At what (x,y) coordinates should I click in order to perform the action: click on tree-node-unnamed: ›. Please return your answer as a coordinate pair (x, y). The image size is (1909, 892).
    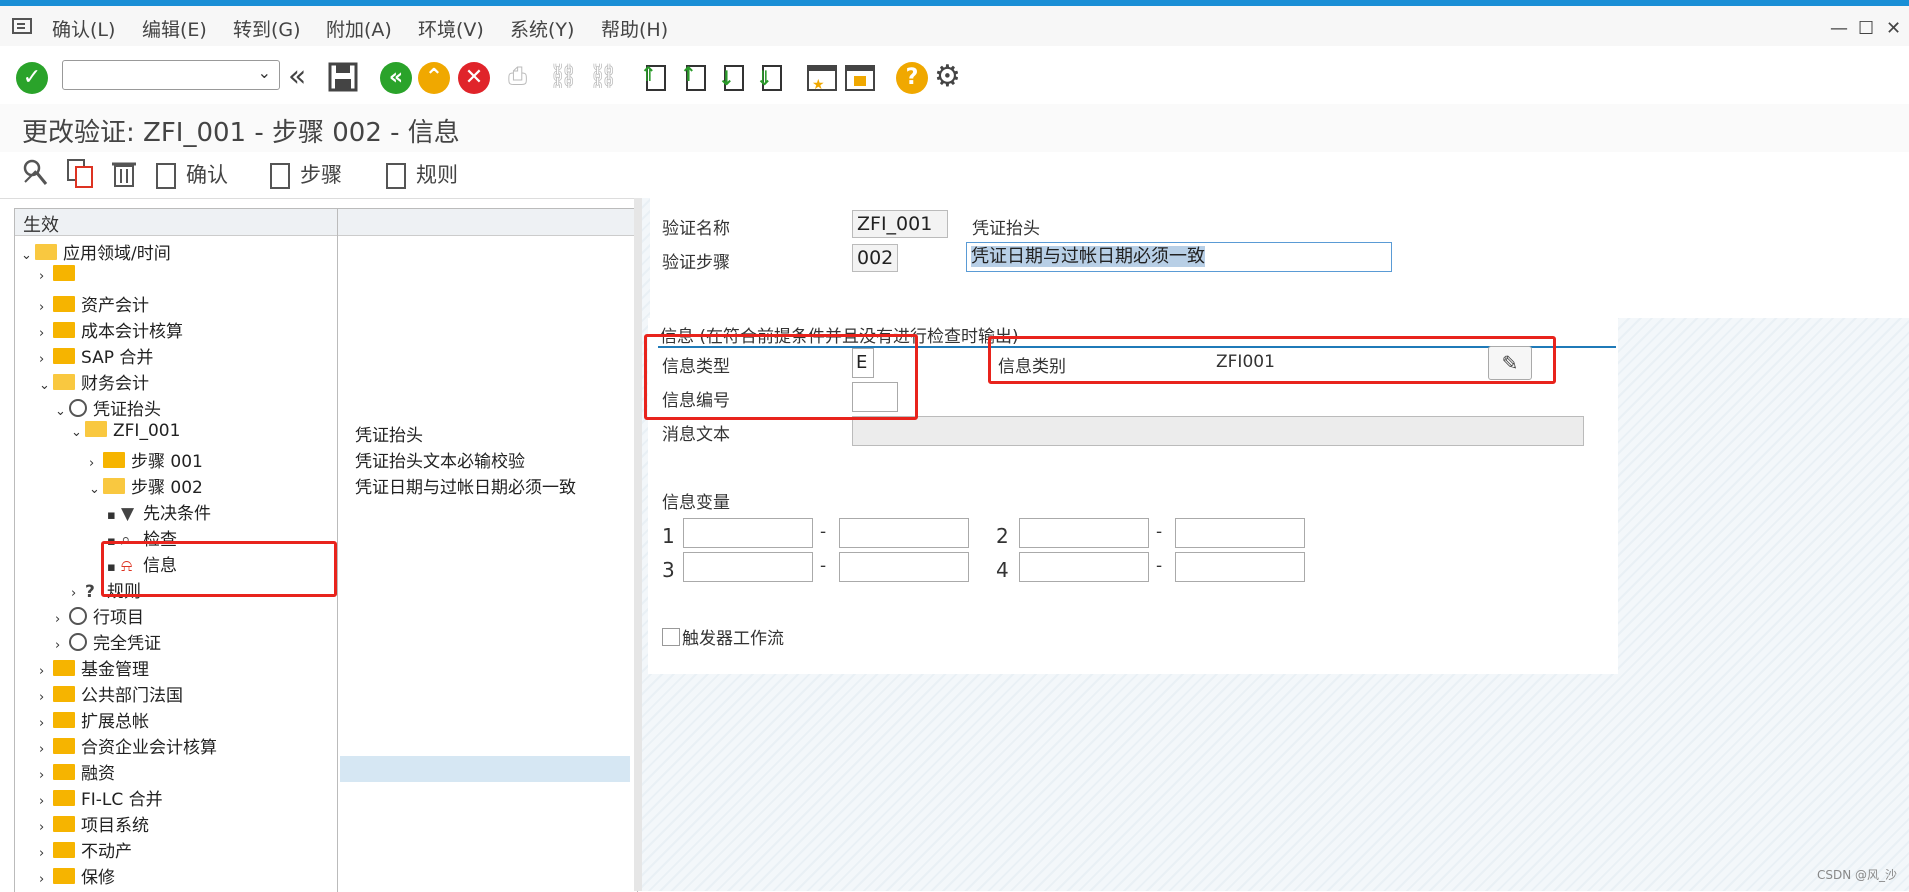
    Looking at the image, I should click on (60, 278).